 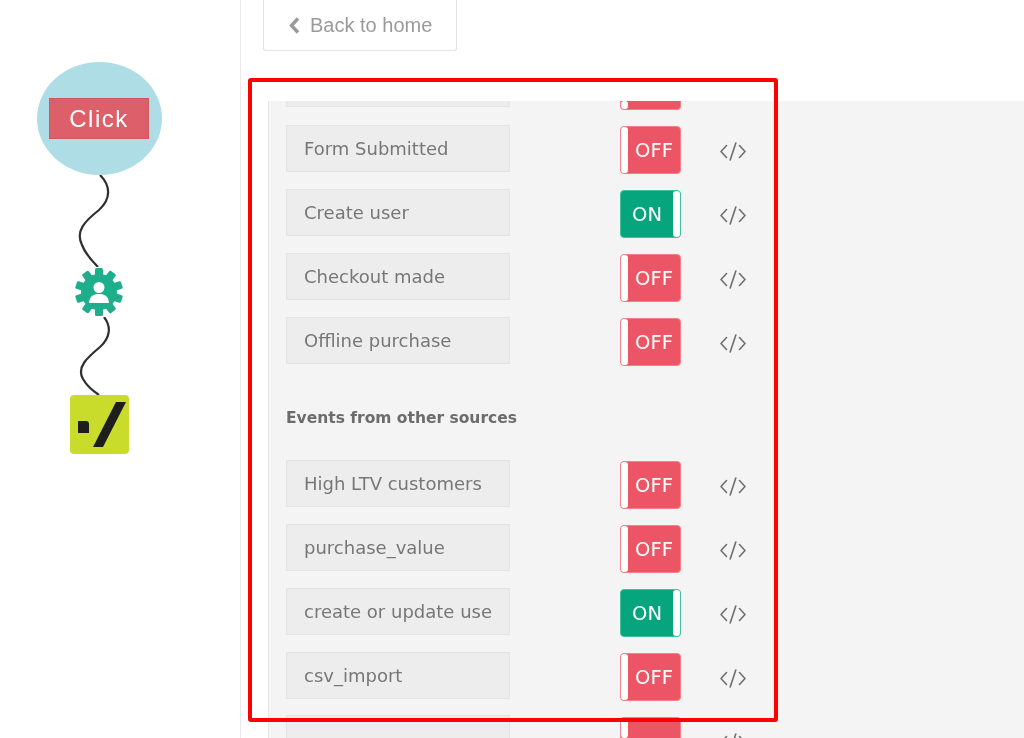 I want to click on section-heading: Events from other sources, so click(x=401, y=418).